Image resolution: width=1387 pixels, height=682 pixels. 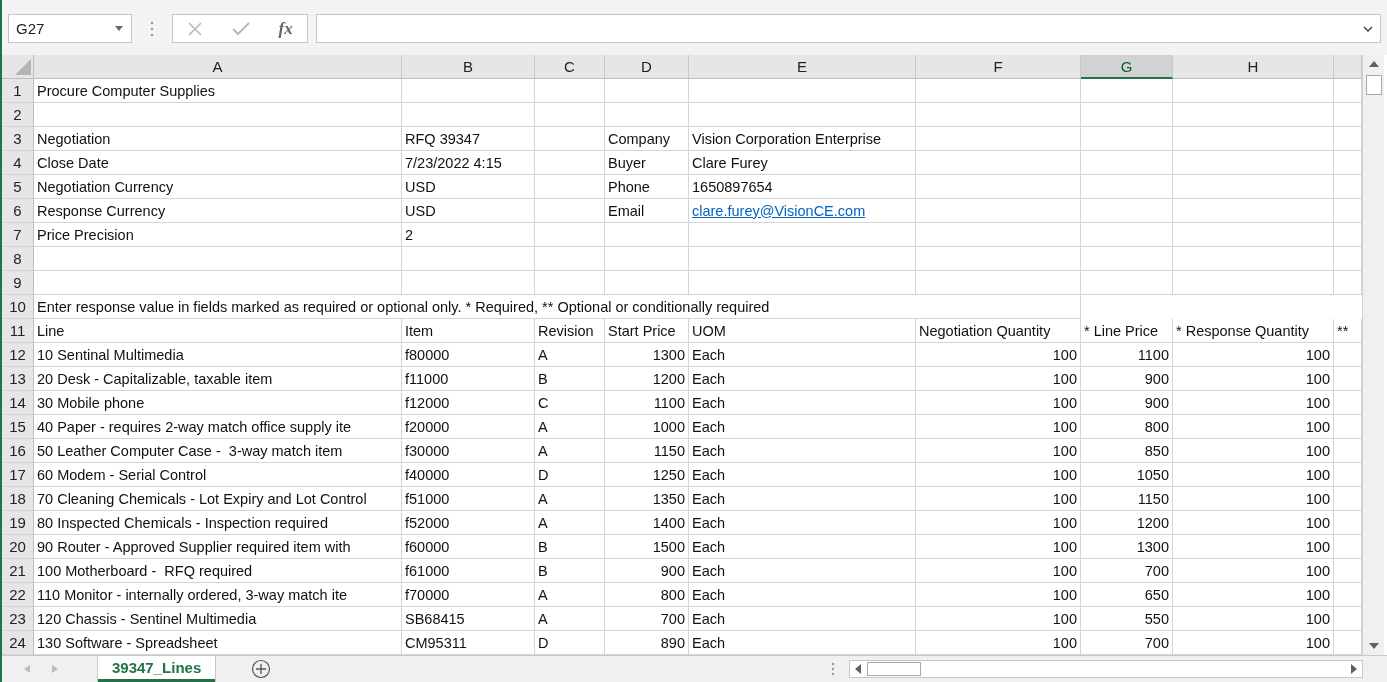 I want to click on row-header: 6, so click(x=18, y=211).